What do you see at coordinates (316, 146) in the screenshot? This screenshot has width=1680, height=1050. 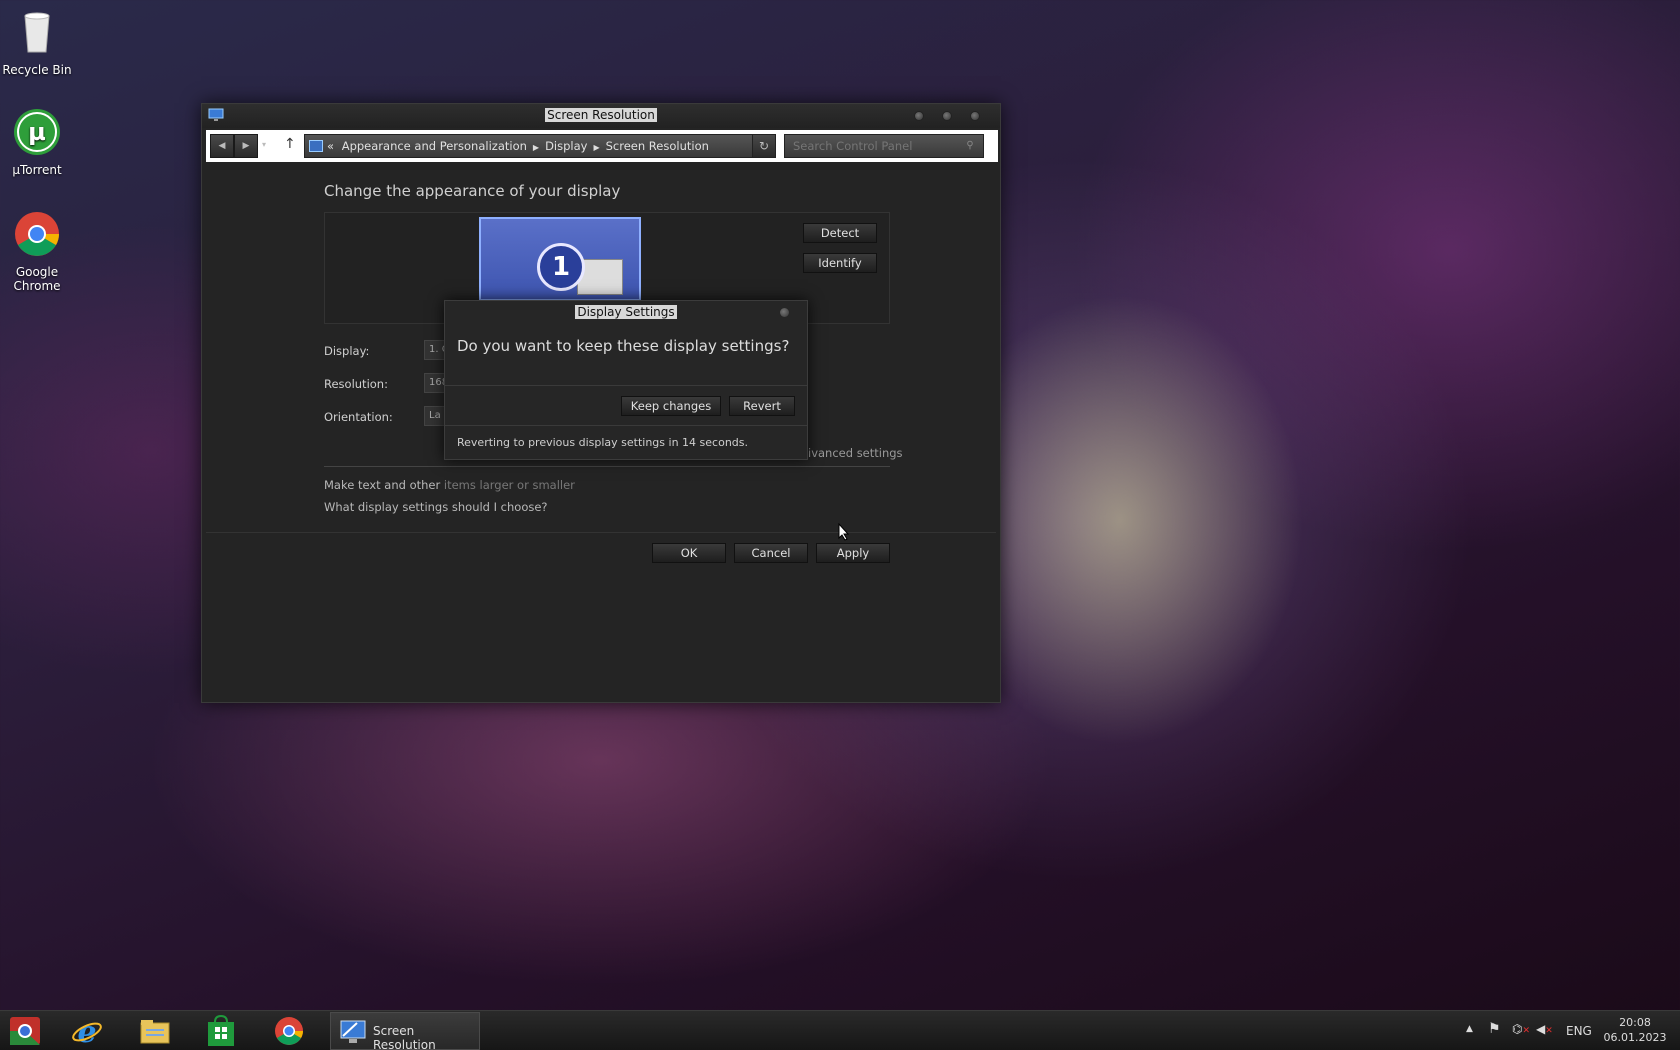 I see `control-panel-icon` at bounding box center [316, 146].